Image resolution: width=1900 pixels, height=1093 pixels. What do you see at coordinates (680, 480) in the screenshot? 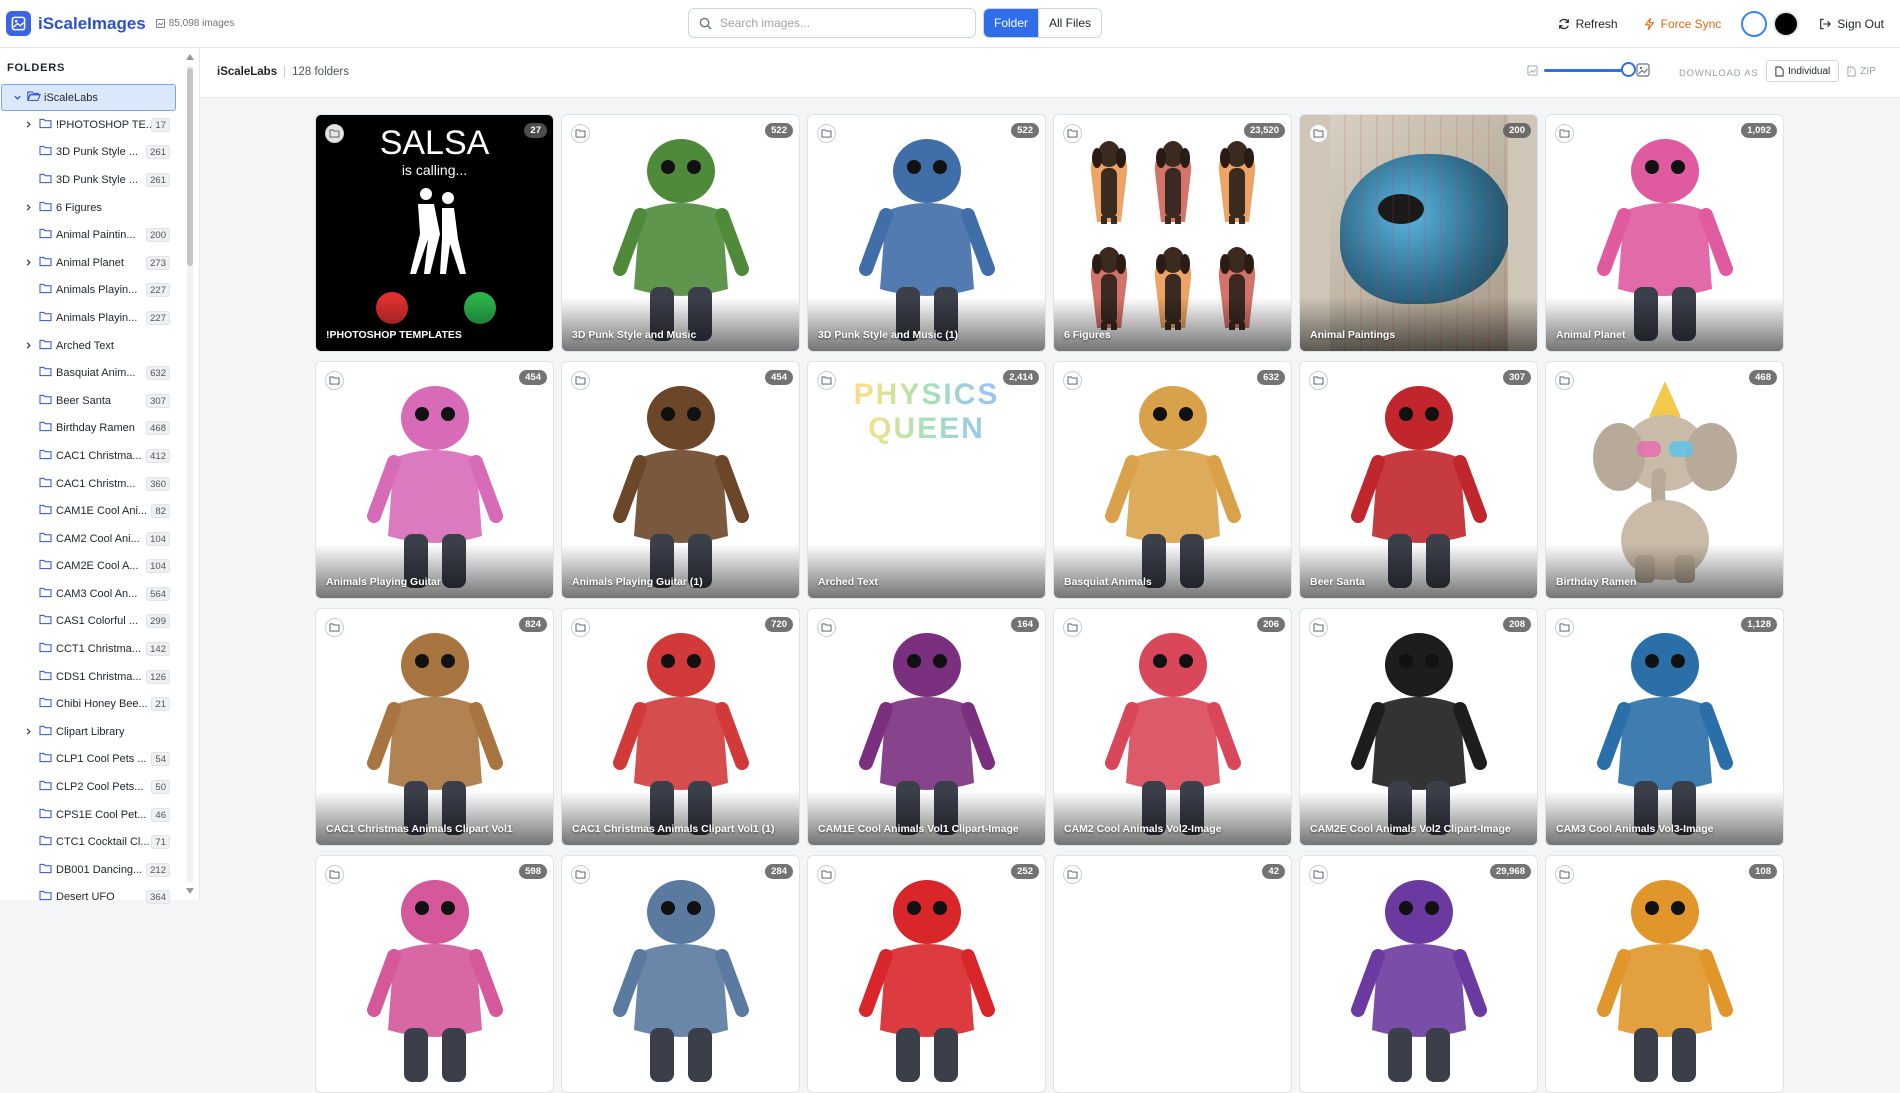
I see `folder-card: 454 Animals Playing Guitar (1)` at bounding box center [680, 480].